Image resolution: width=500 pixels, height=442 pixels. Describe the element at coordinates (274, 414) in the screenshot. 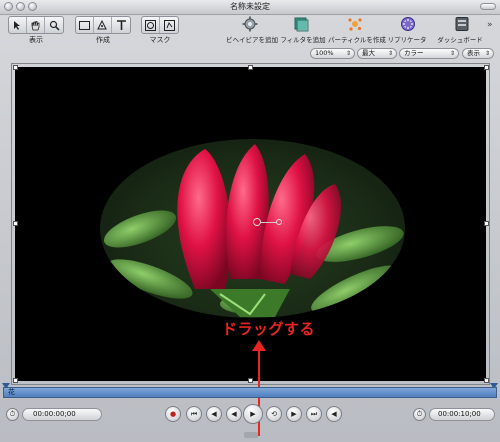

I see `loop-playback-icon: ⟲` at that location.